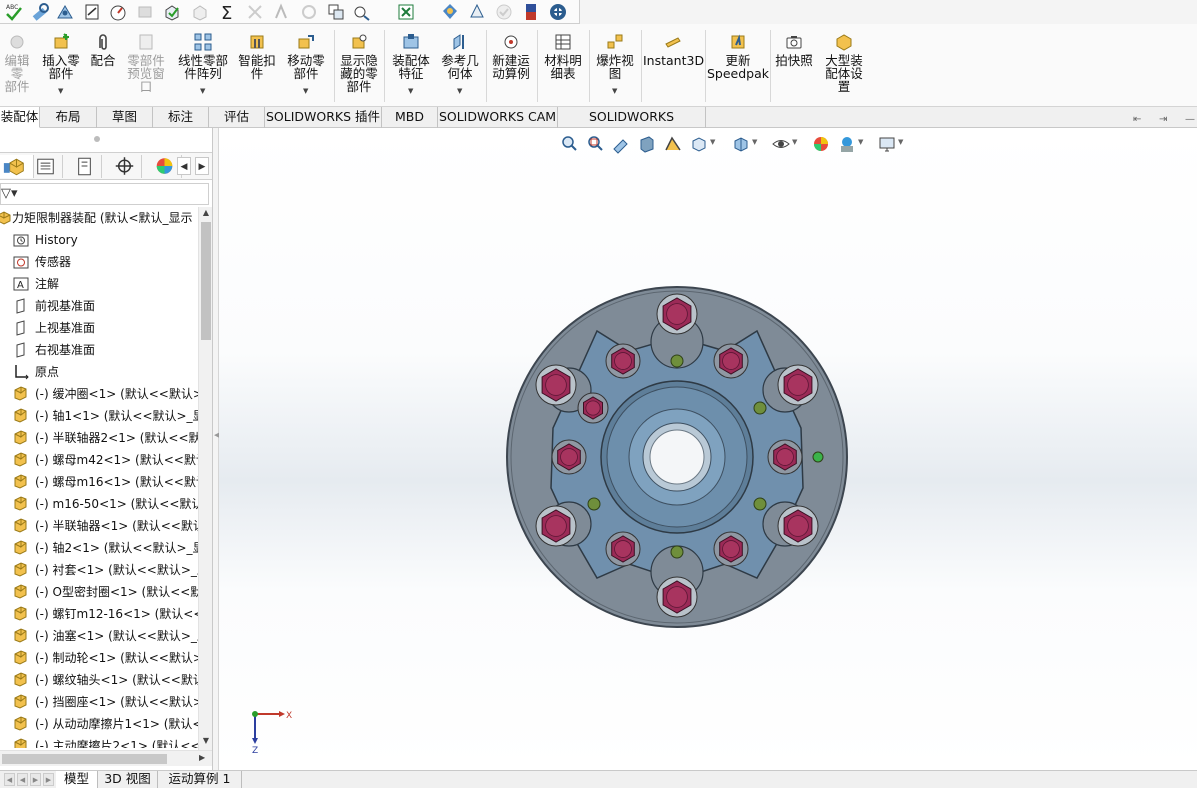 This screenshot has height=788, width=1197. I want to click on edit-appearance-icon, so click(821, 144).